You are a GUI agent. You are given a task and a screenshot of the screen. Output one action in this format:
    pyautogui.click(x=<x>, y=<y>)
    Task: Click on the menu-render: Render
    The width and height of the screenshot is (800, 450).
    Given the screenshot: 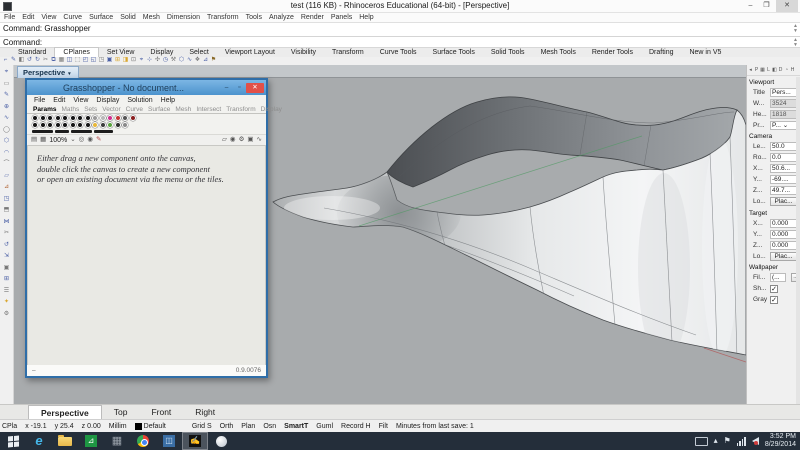 What is the action you would take?
    pyautogui.click(x=312, y=17)
    